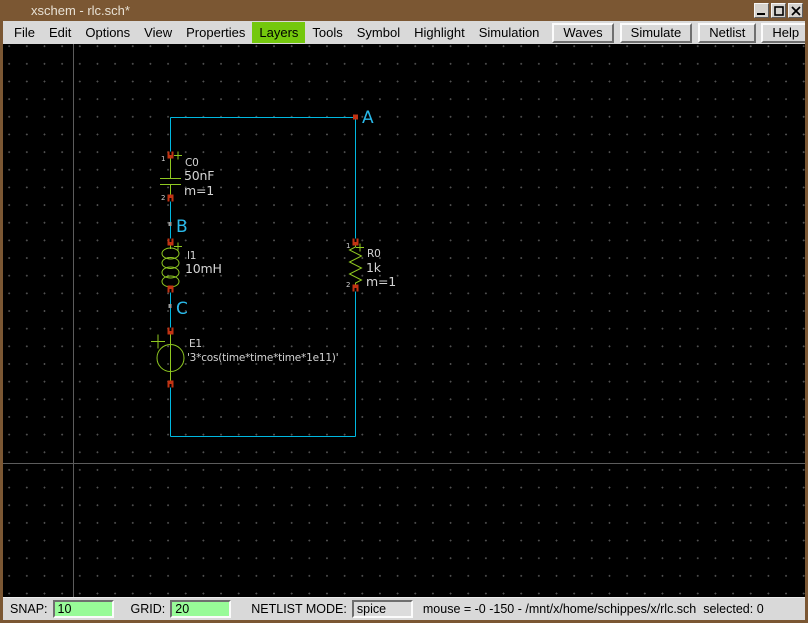 The image size is (808, 623). Describe the element at coordinates (215, 32) in the screenshot. I see `menu-properties: Properties` at that location.